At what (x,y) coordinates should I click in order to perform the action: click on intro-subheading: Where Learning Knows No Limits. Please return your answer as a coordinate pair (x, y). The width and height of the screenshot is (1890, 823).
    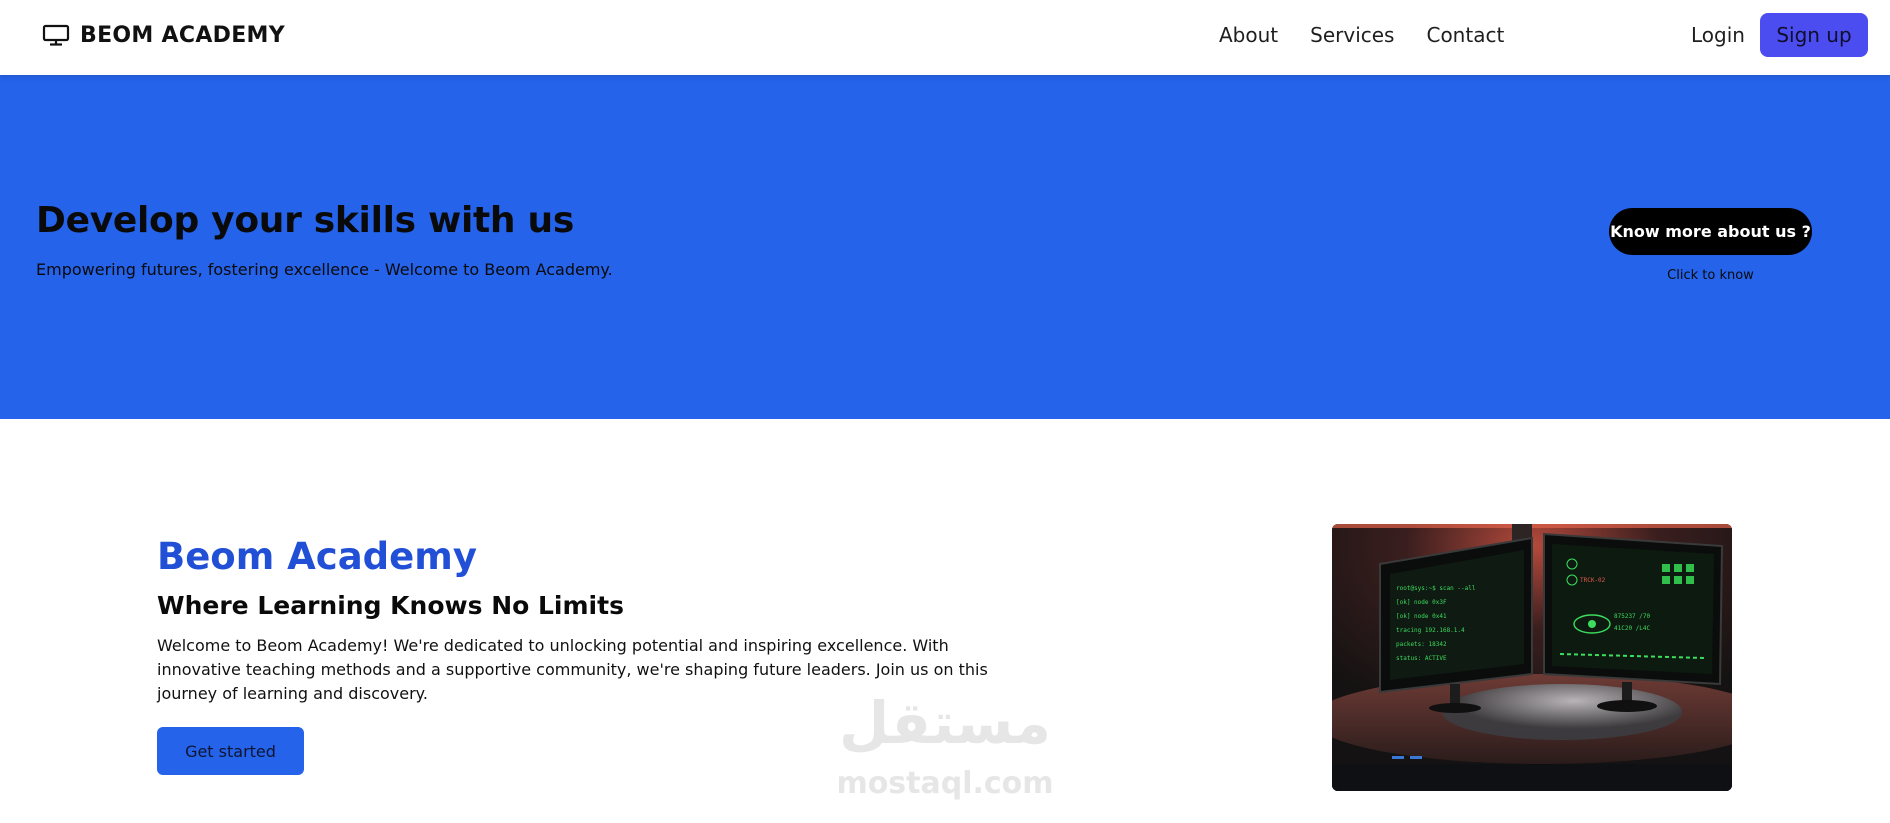
    Looking at the image, I should click on (390, 605).